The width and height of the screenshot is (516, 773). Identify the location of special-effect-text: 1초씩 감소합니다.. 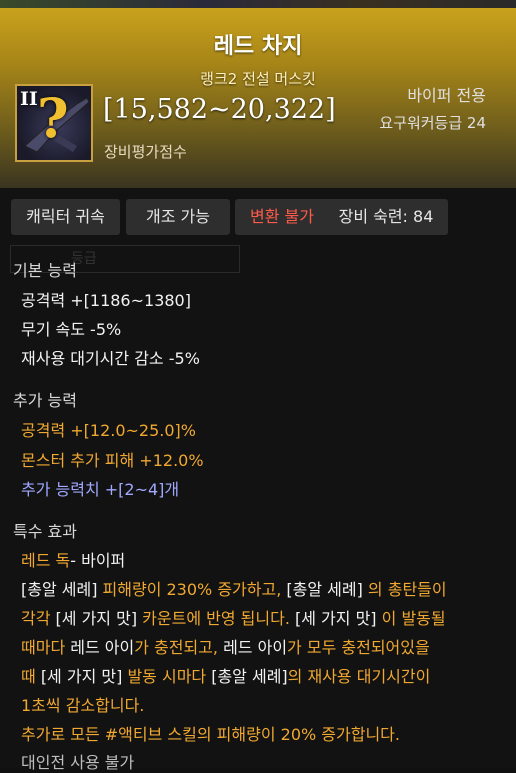
(82, 704).